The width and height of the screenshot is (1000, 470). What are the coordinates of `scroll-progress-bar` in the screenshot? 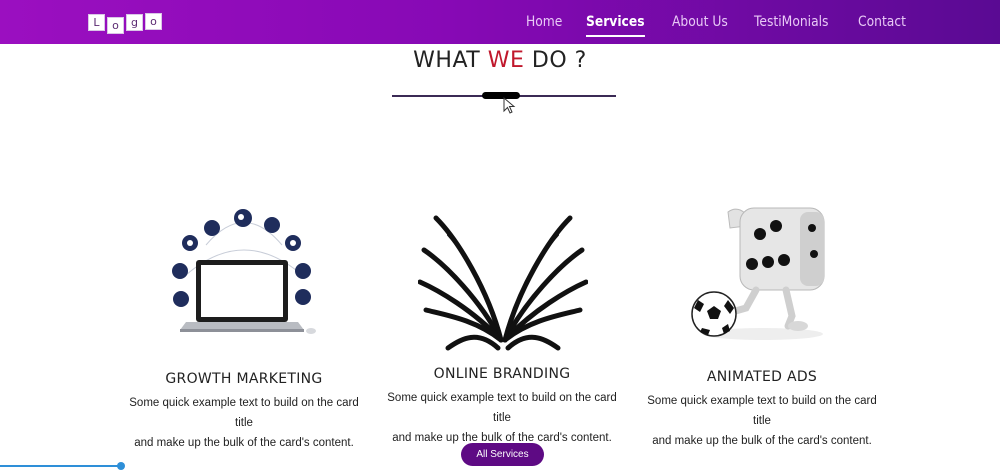 It's located at (61, 466).